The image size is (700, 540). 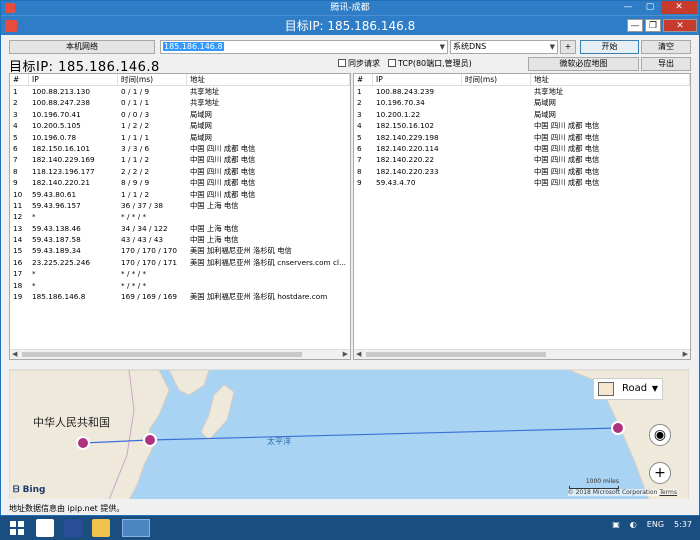 I want to click on table-row: 4 10.200.5.105 1 / 2 / 2 局域网, so click(x=180, y=125).